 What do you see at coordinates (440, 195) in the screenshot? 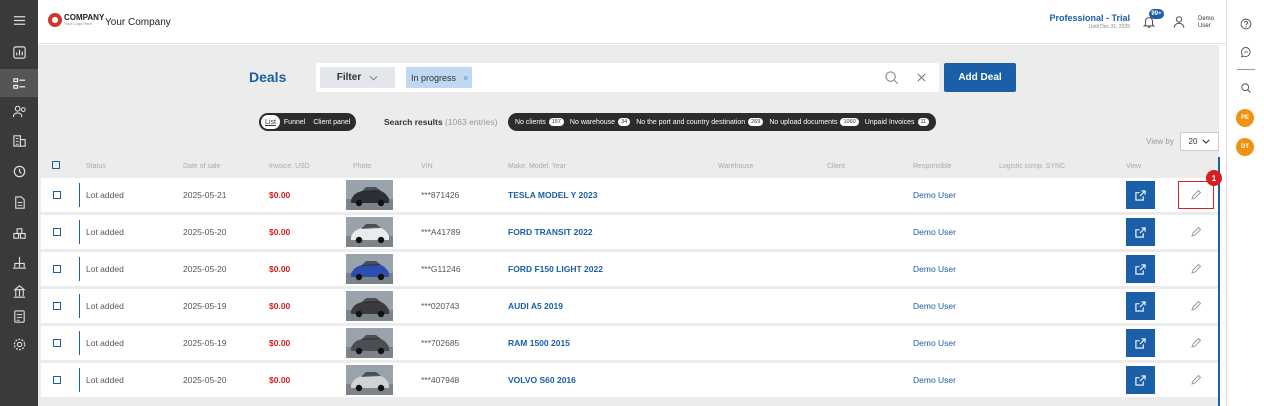
I see `vin-cell: ***871426` at bounding box center [440, 195].